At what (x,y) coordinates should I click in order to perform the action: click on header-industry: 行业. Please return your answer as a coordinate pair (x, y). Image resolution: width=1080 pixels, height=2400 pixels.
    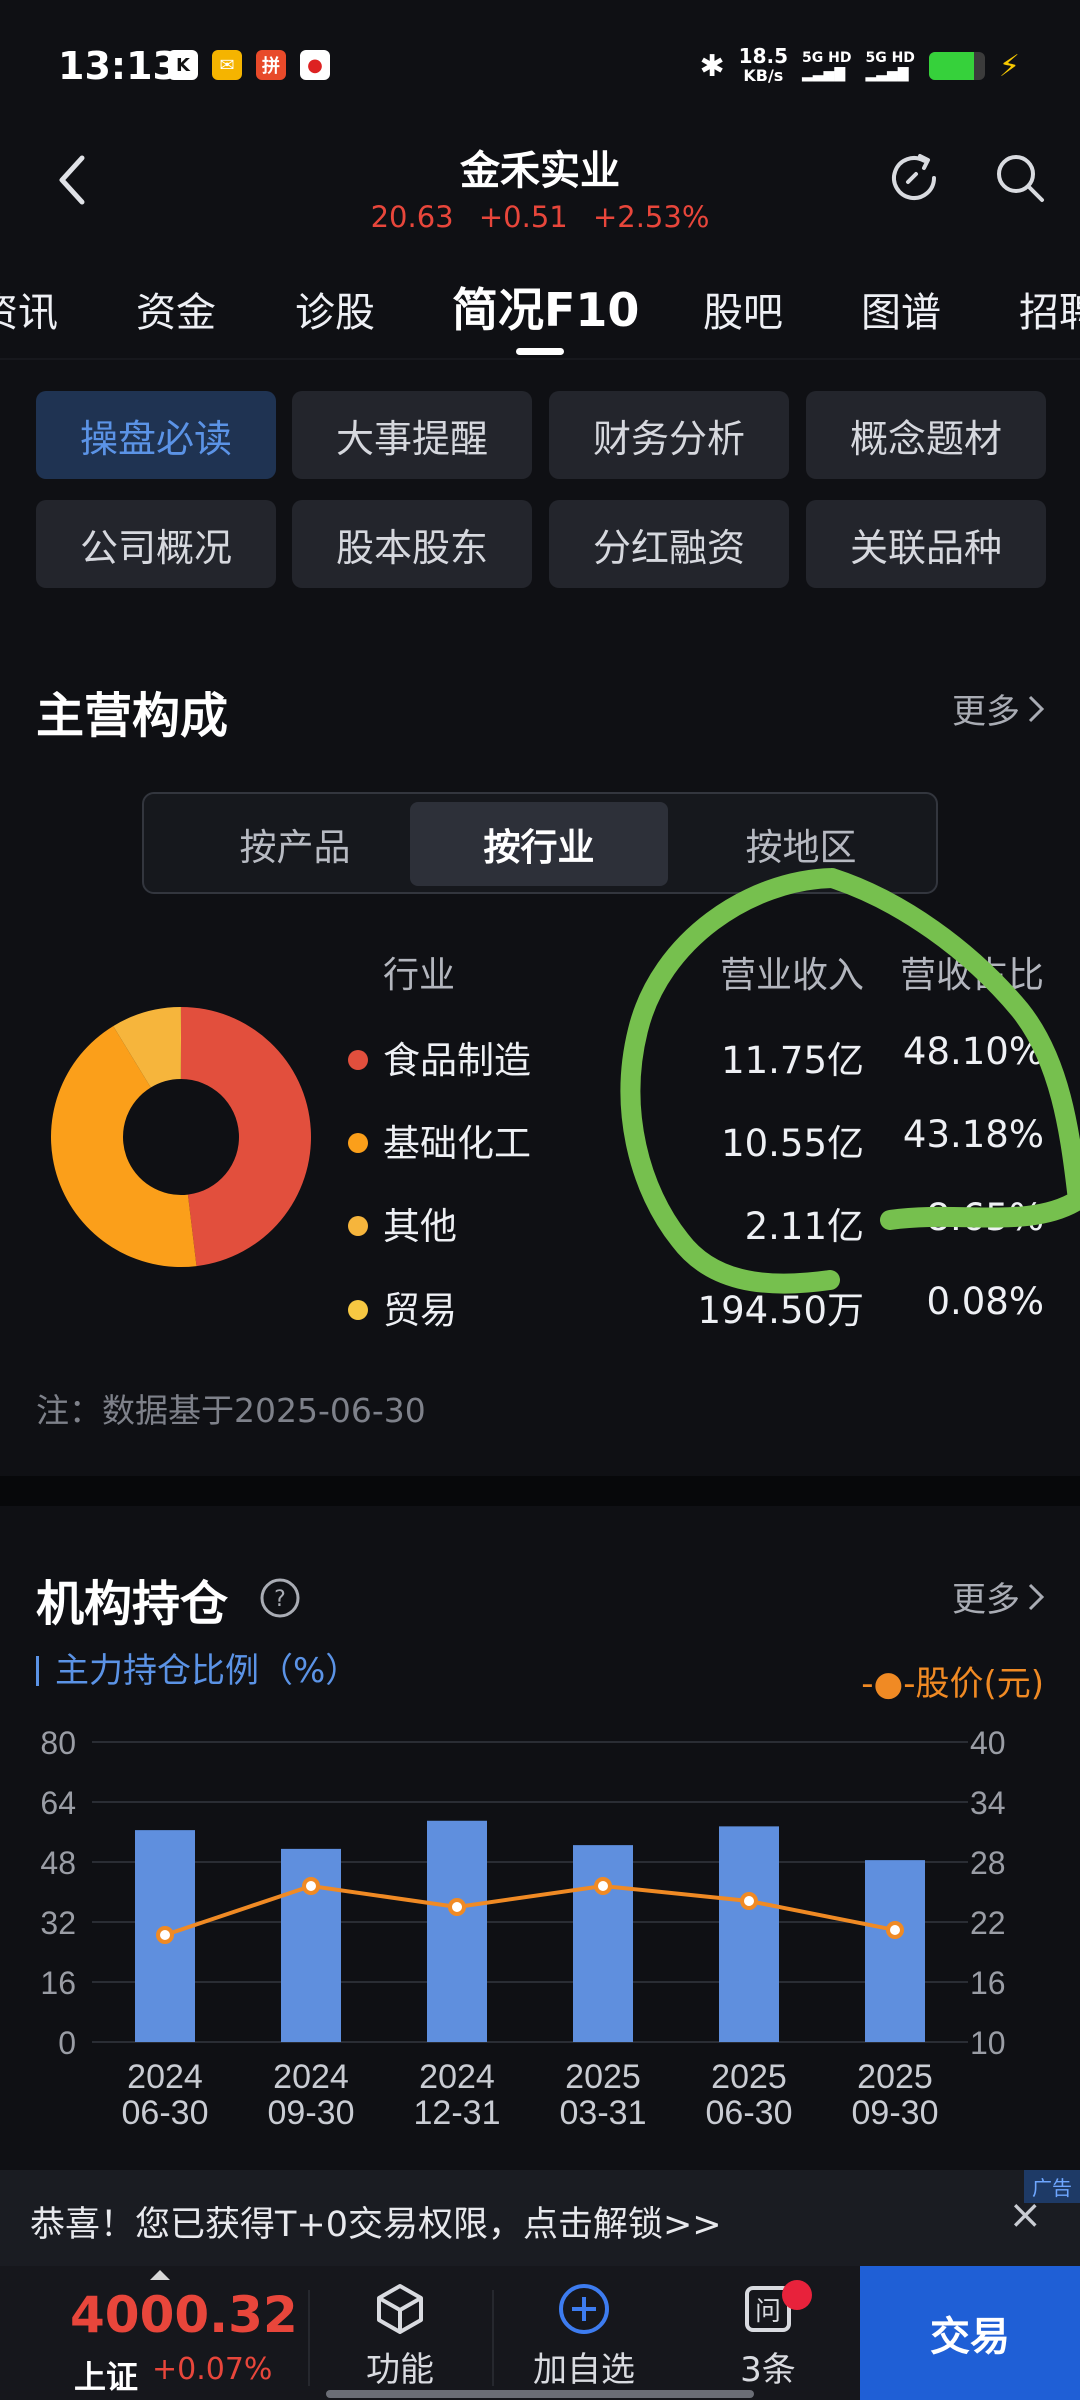
    Looking at the image, I should click on (419, 975).